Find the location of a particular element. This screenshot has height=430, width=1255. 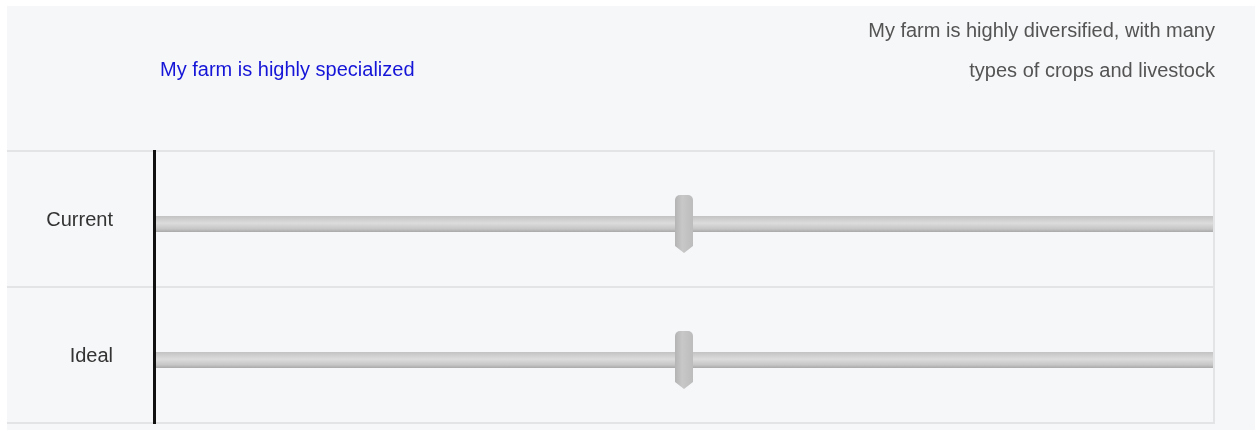

row-label: Ideal is located at coordinates (91, 355).